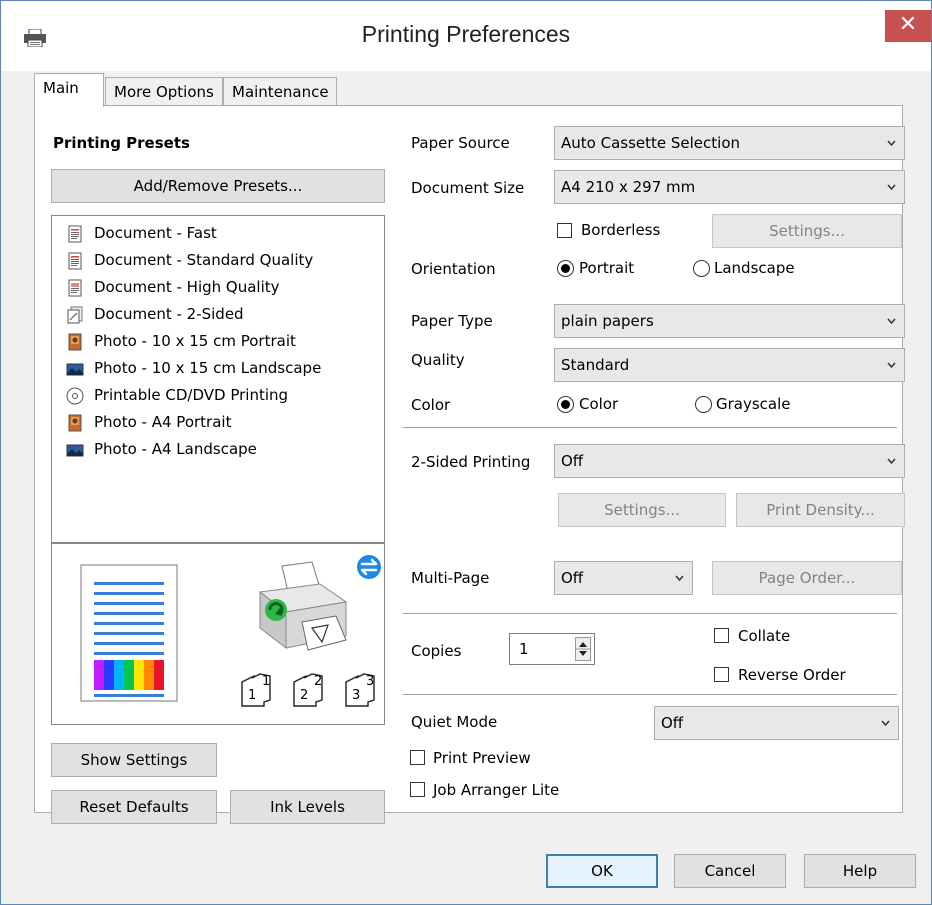 This screenshot has width=932, height=905. I want to click on disc-icon, so click(75, 395).